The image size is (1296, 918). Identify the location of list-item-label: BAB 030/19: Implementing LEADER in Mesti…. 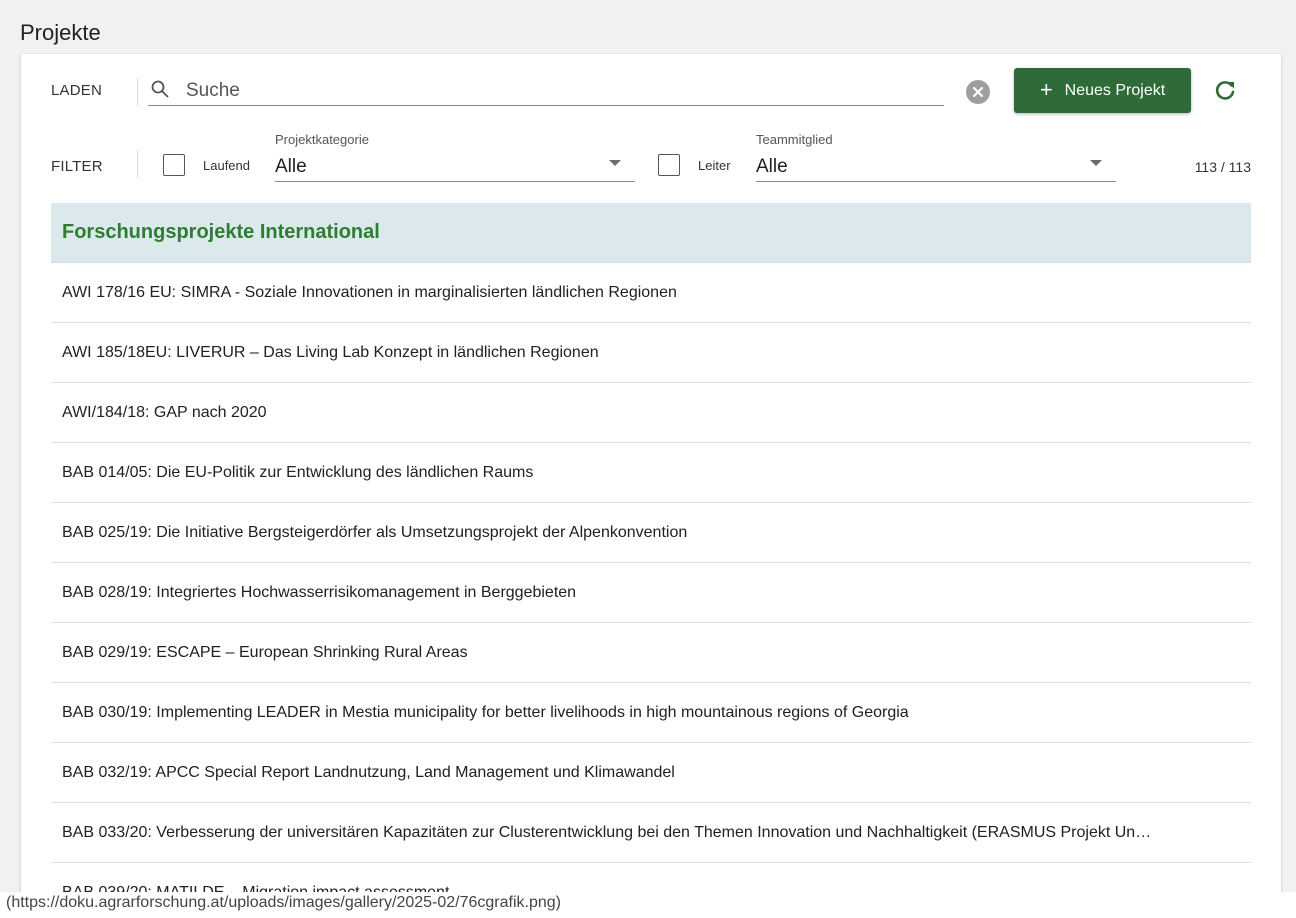
(485, 712).